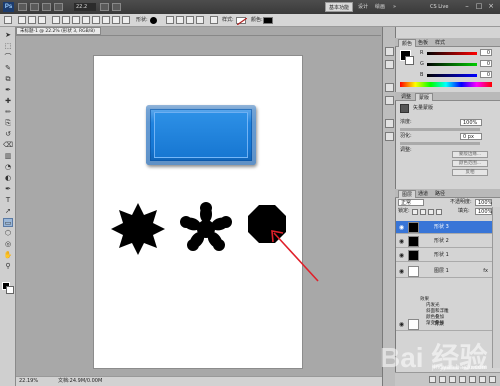 The width and height of the screenshot is (500, 386). I want to click on adjustment-layer-icon, so click(462, 379).